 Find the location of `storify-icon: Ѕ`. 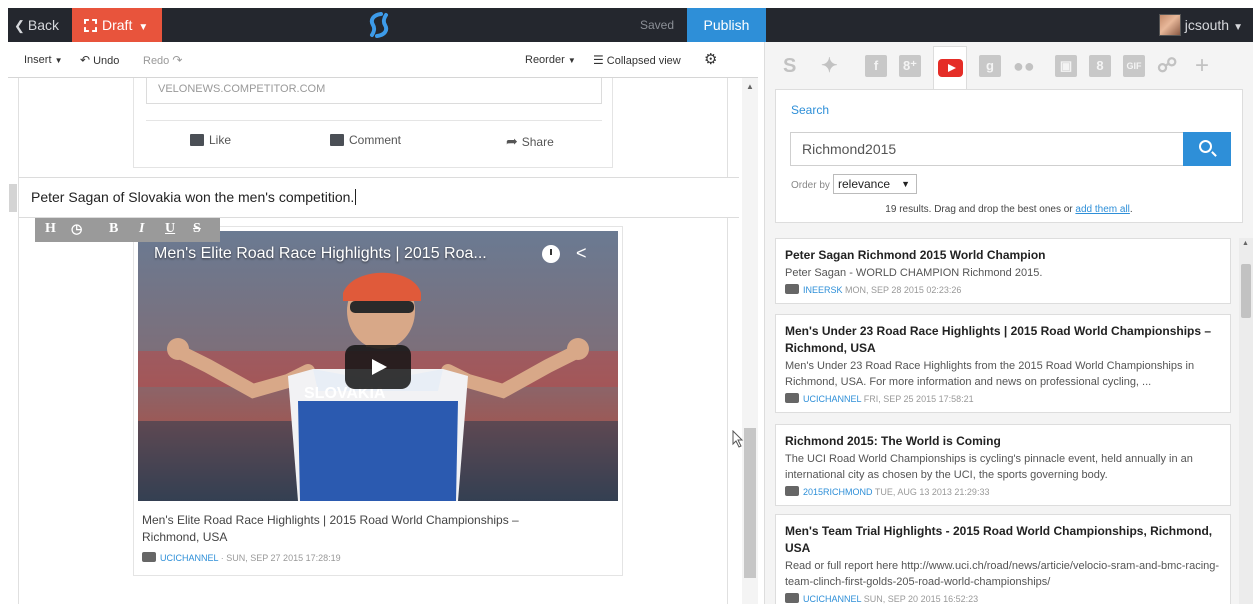

storify-icon: Ѕ is located at coordinates (789, 66).